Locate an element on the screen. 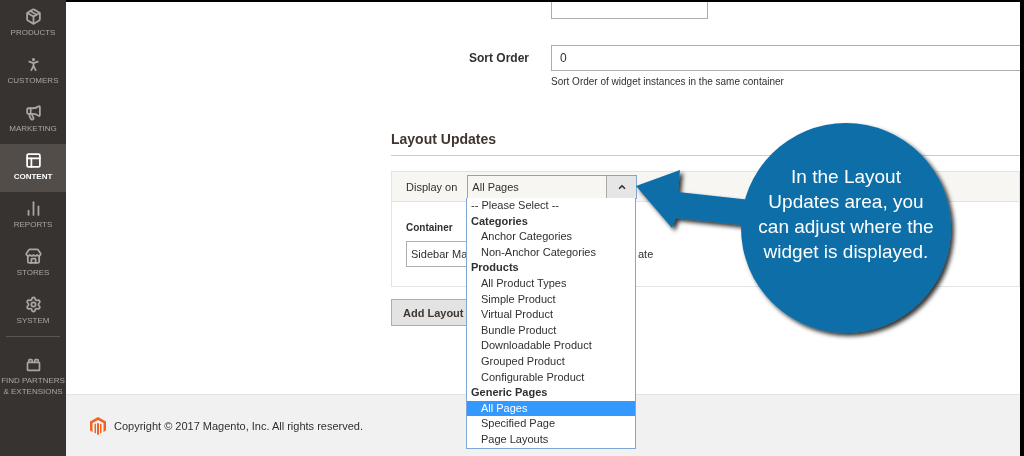 This screenshot has width=1024, height=456. brick-icon is located at coordinates (33, 365).